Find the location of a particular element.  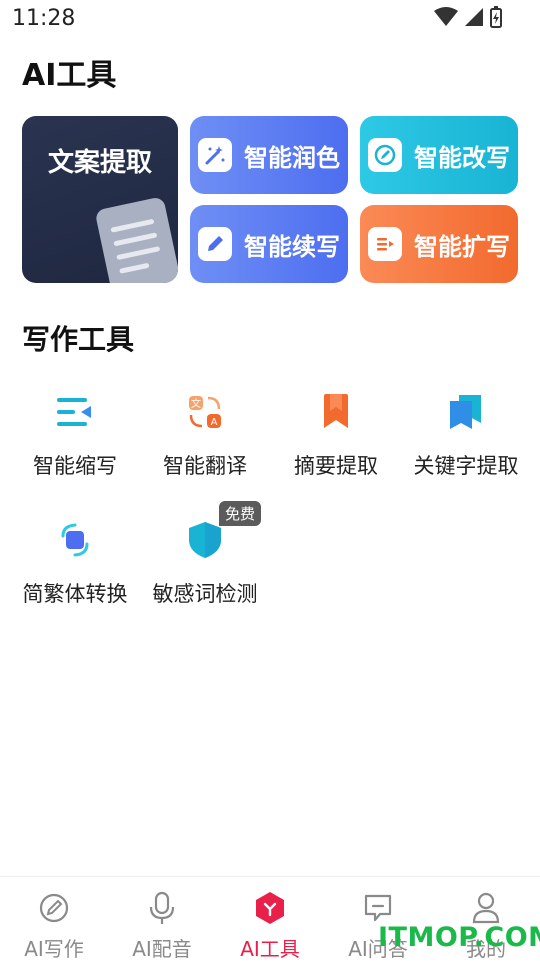

battery-icon is located at coordinates (496, 17).